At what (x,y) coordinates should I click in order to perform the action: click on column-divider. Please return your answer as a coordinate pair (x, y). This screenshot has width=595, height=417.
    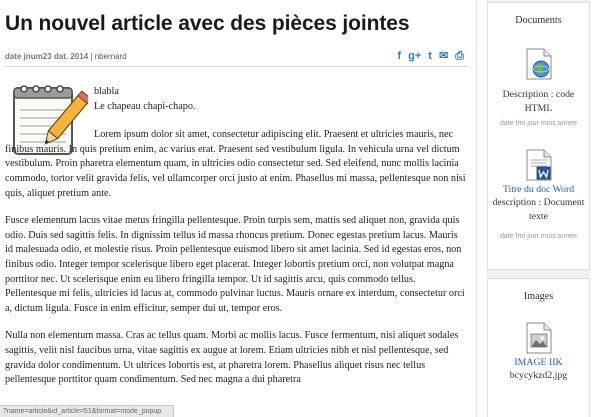
    Looking at the image, I should click on (476, 208).